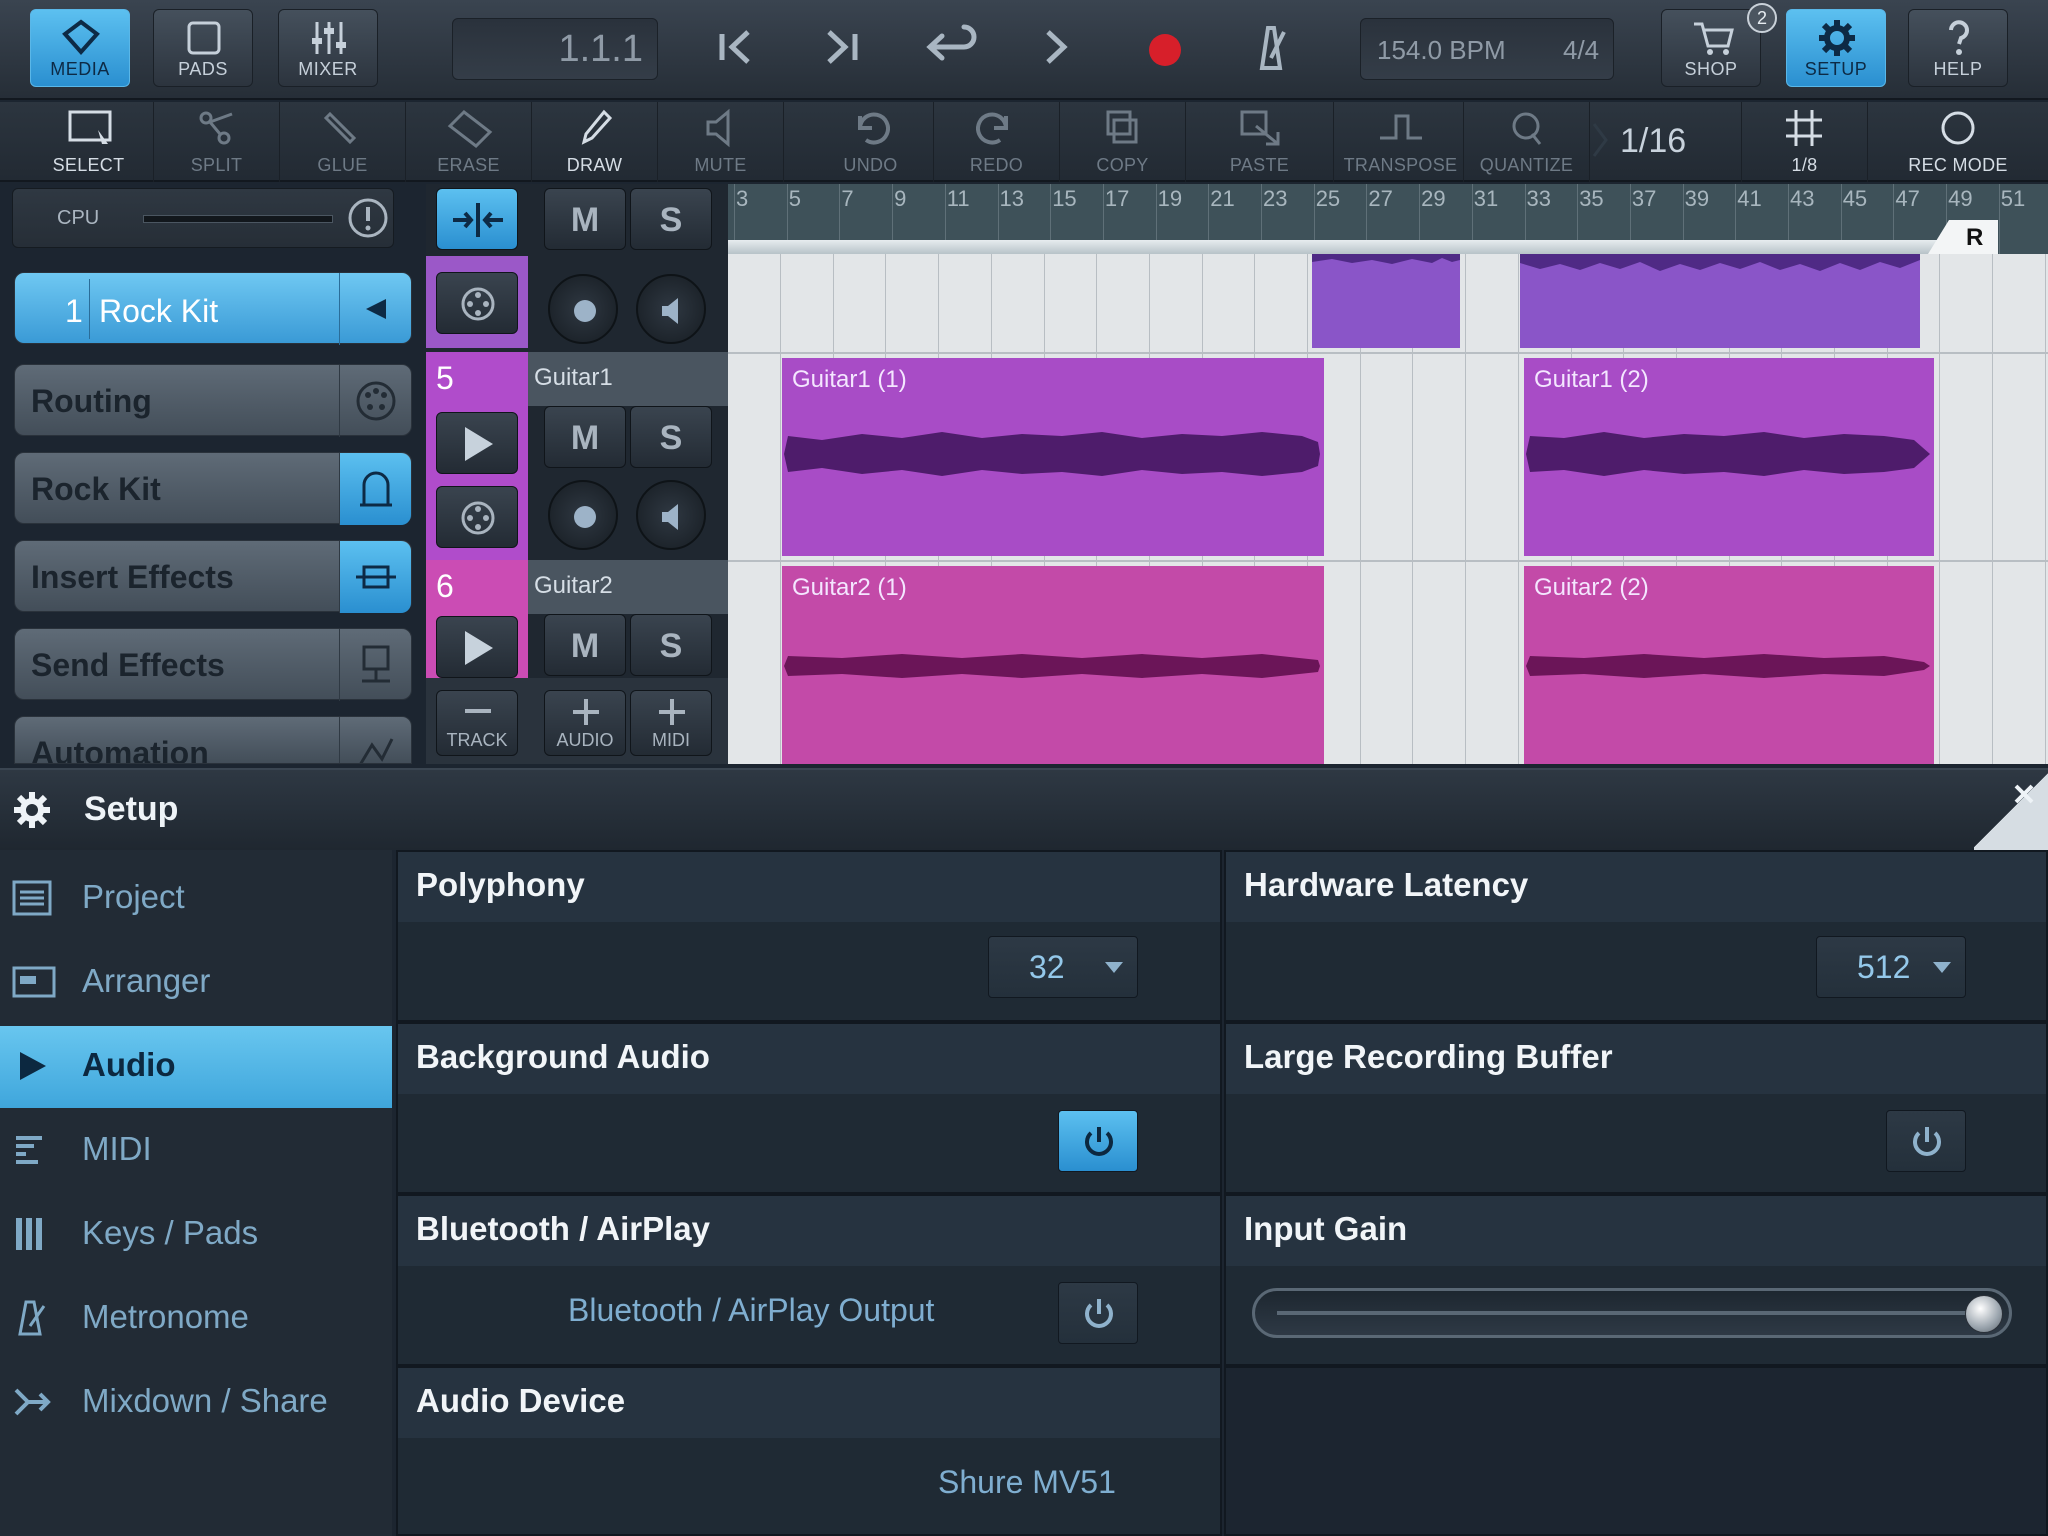 The height and width of the screenshot is (1536, 2048). Describe the element at coordinates (577, 379) in the screenshot. I see `track-5-header: 5 Guitar1` at that location.